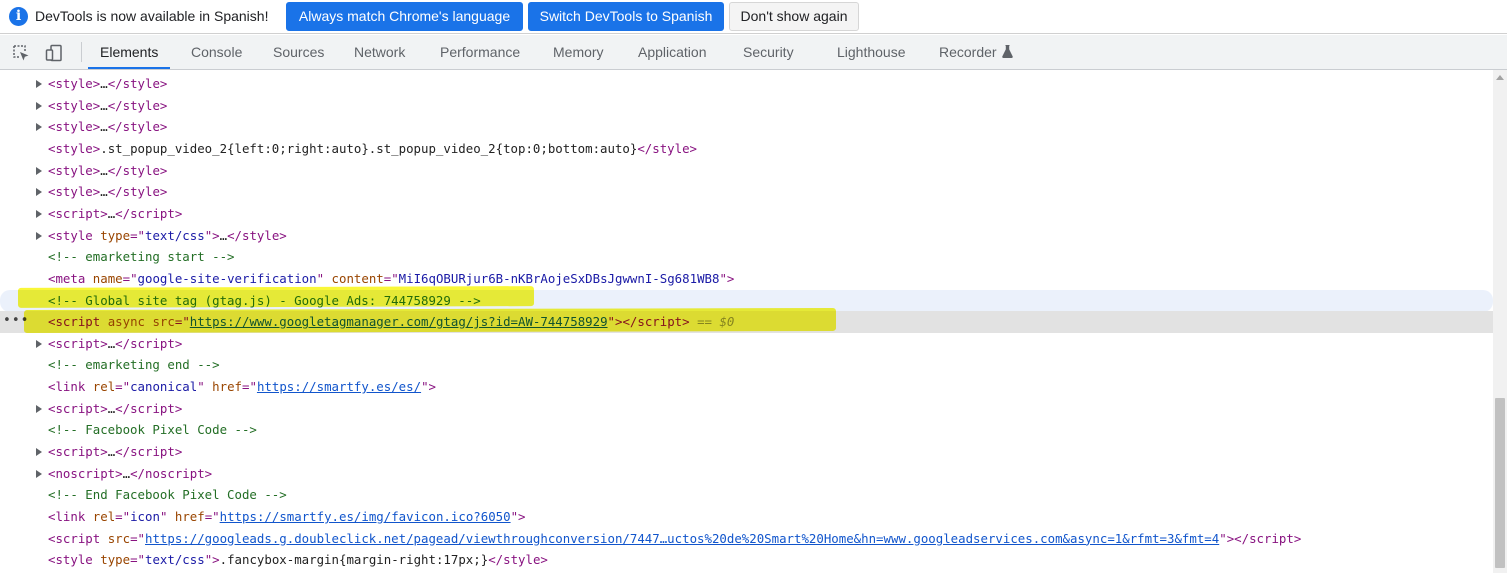 The height and width of the screenshot is (573, 1507). I want to click on tab-application: Application, so click(672, 52).